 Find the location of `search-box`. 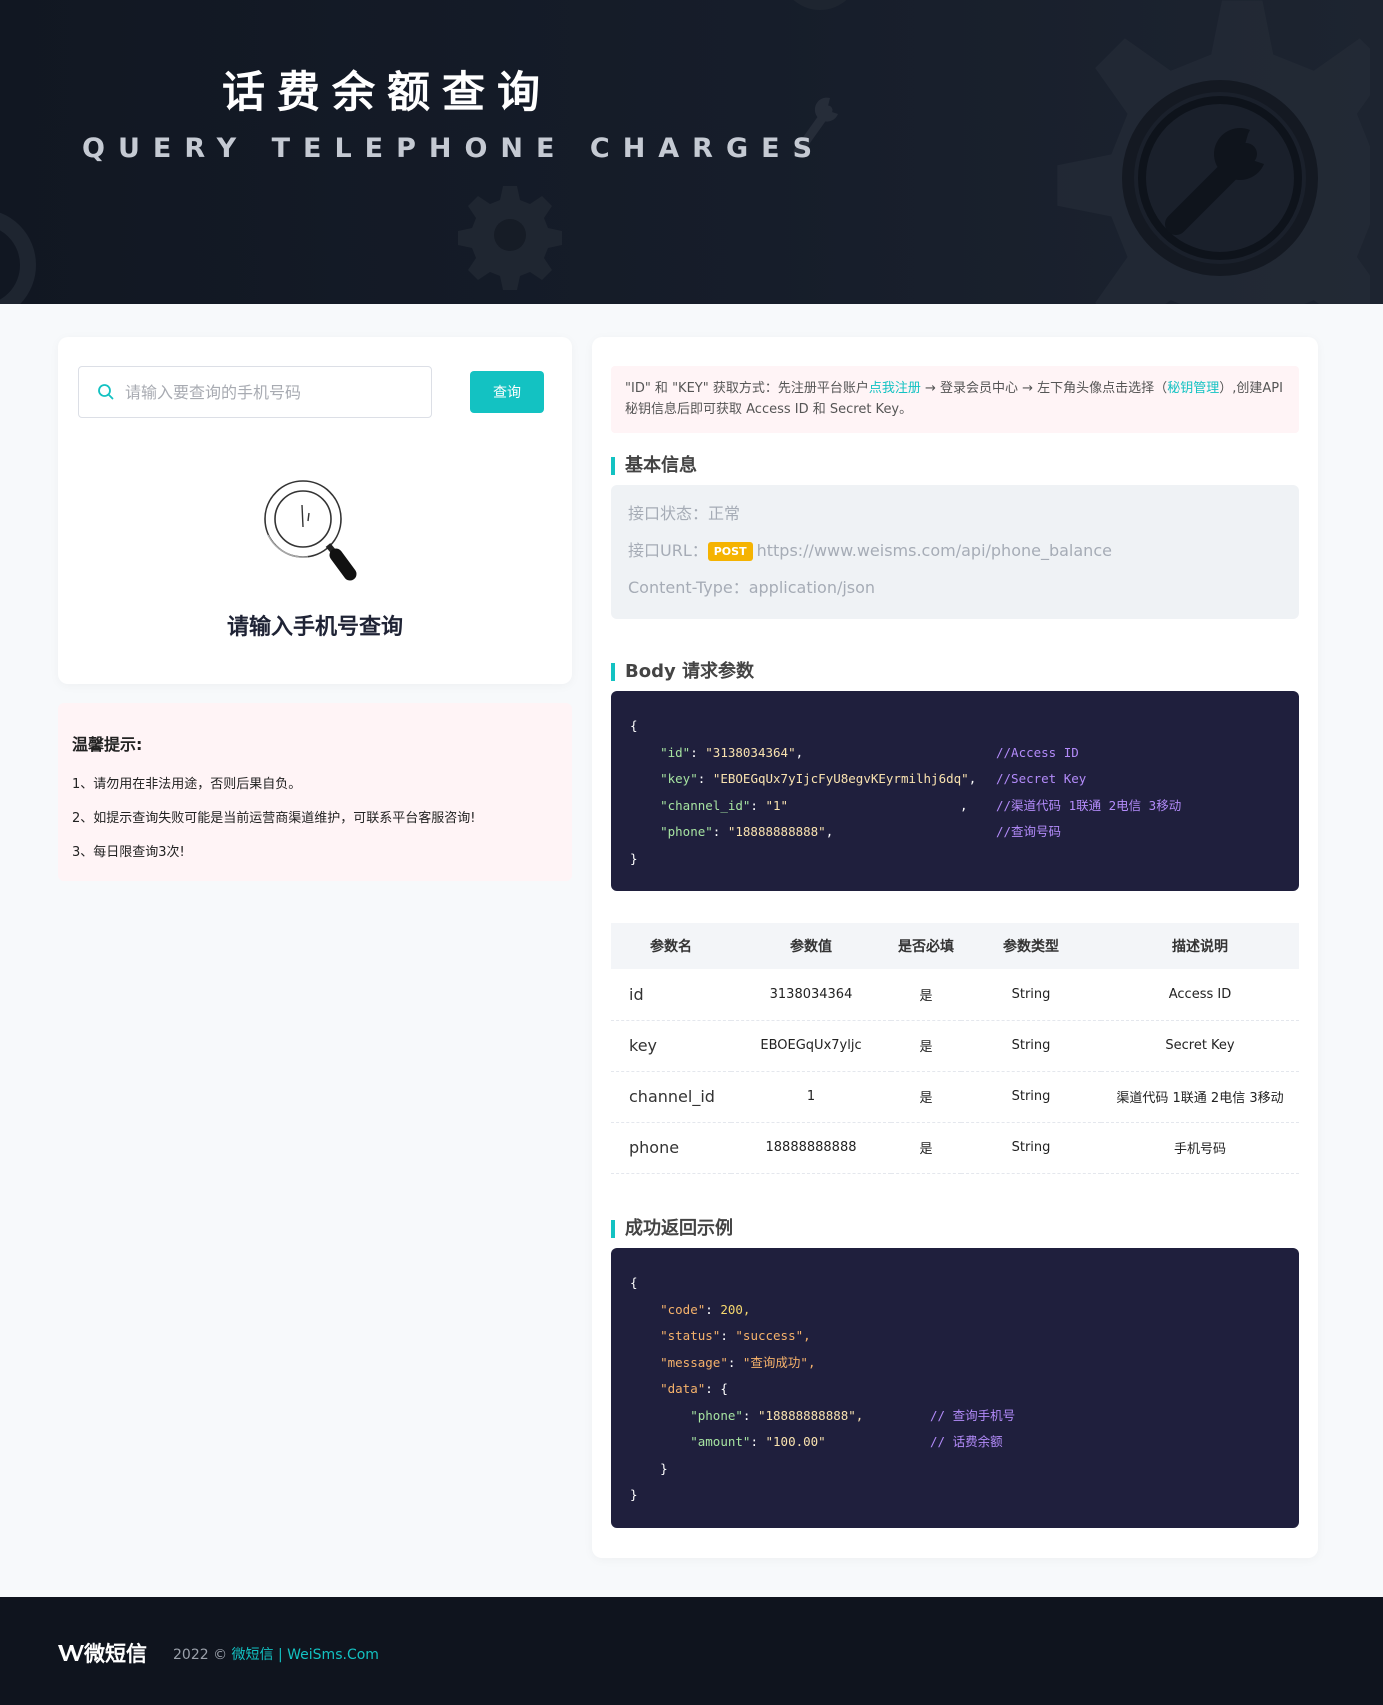

search-box is located at coordinates (255, 392).